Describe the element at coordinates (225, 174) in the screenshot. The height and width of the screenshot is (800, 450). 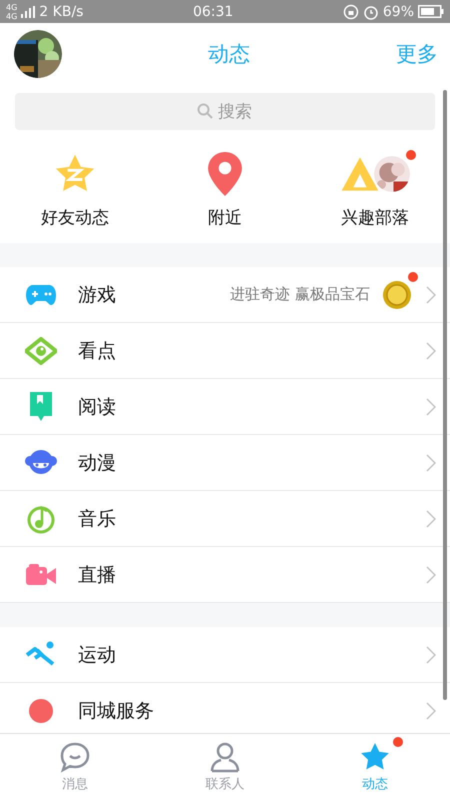
I see `location-pin-icon` at that location.